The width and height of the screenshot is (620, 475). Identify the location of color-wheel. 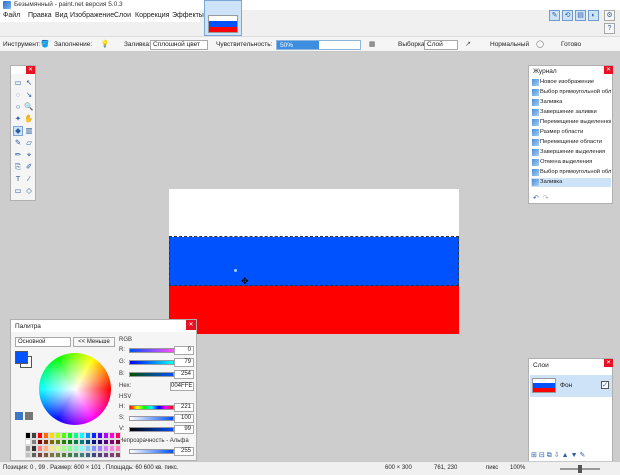
(75, 389).